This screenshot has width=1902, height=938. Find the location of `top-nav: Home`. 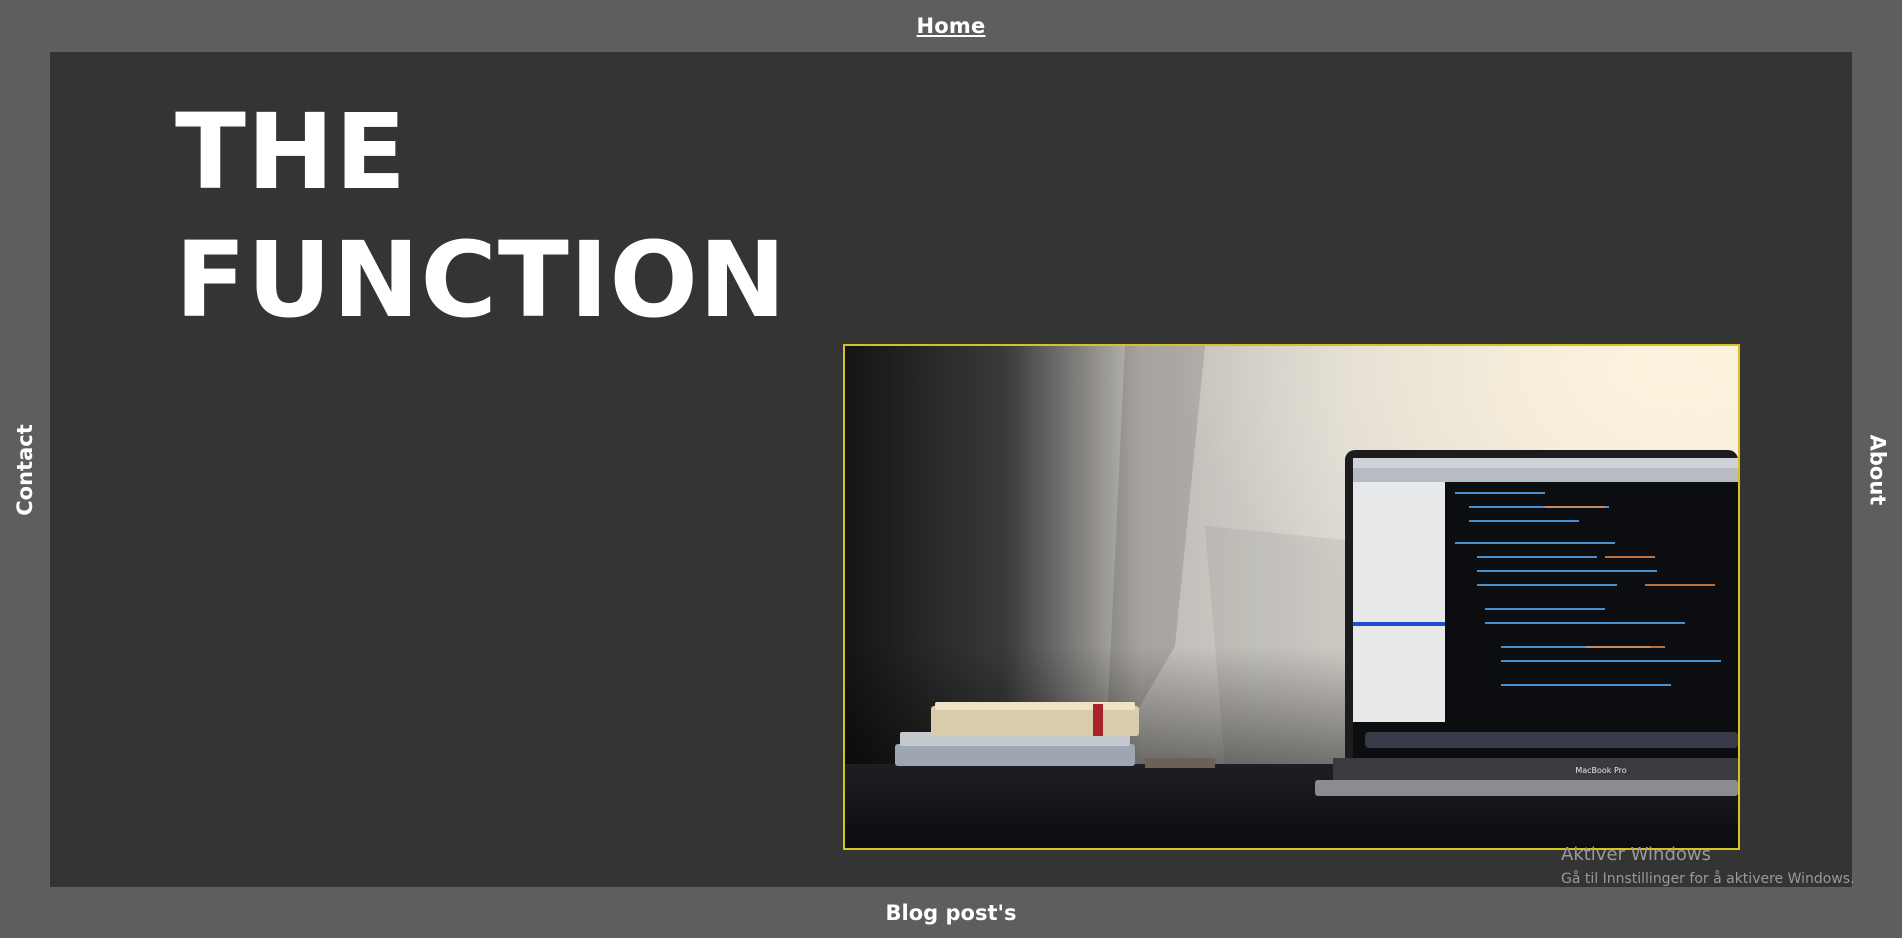

top-nav: Home is located at coordinates (951, 26).